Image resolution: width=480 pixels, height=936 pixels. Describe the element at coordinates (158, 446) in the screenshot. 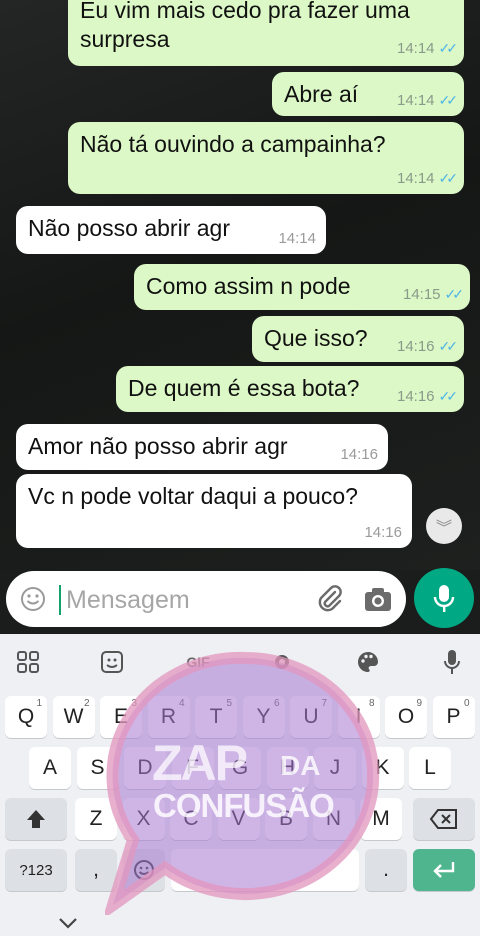

I see `message-text: Amor não posso abrir agr` at that location.